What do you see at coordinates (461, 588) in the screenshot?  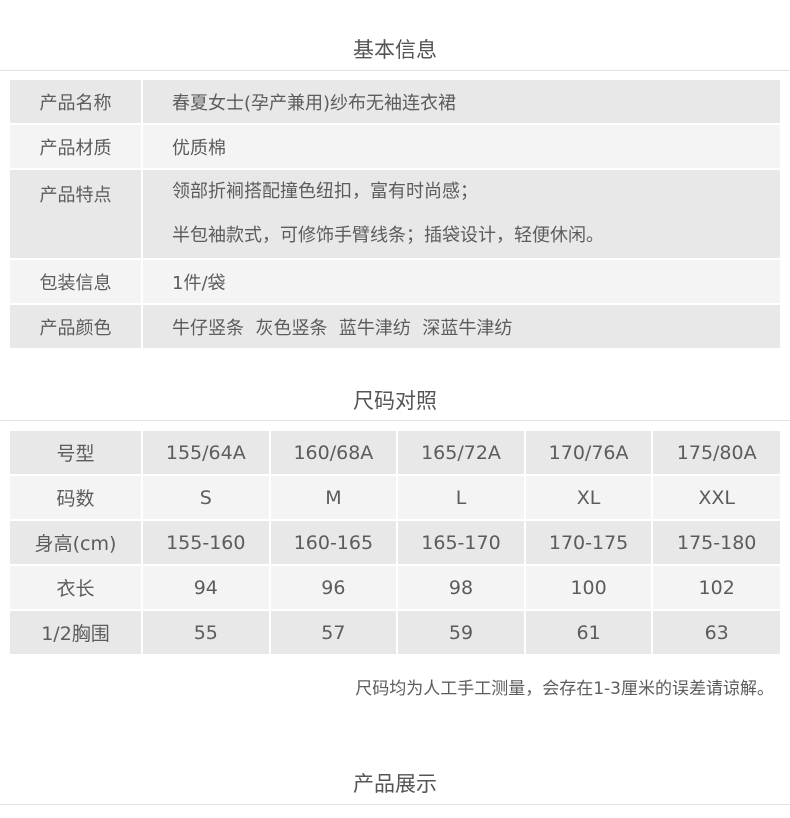 I see `size-cell: 98` at bounding box center [461, 588].